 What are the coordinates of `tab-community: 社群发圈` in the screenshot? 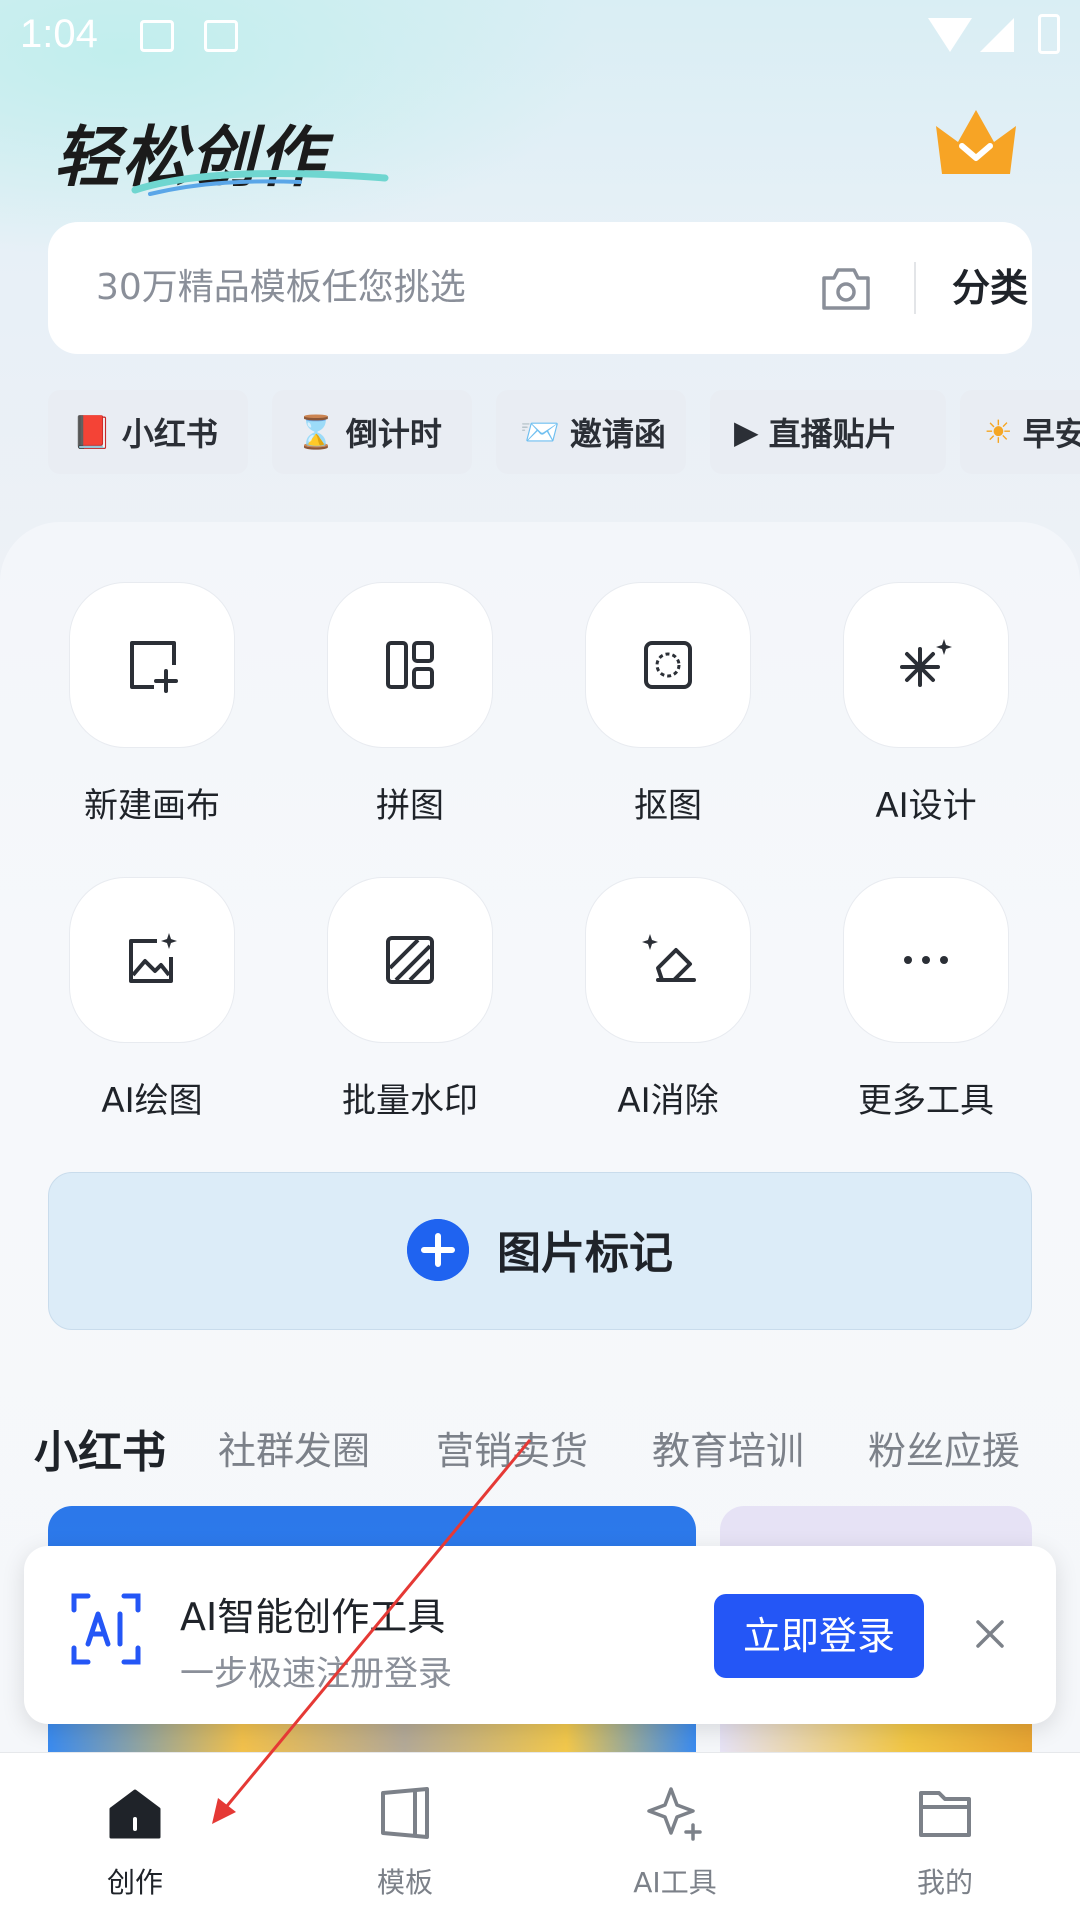 It's located at (294, 1447).